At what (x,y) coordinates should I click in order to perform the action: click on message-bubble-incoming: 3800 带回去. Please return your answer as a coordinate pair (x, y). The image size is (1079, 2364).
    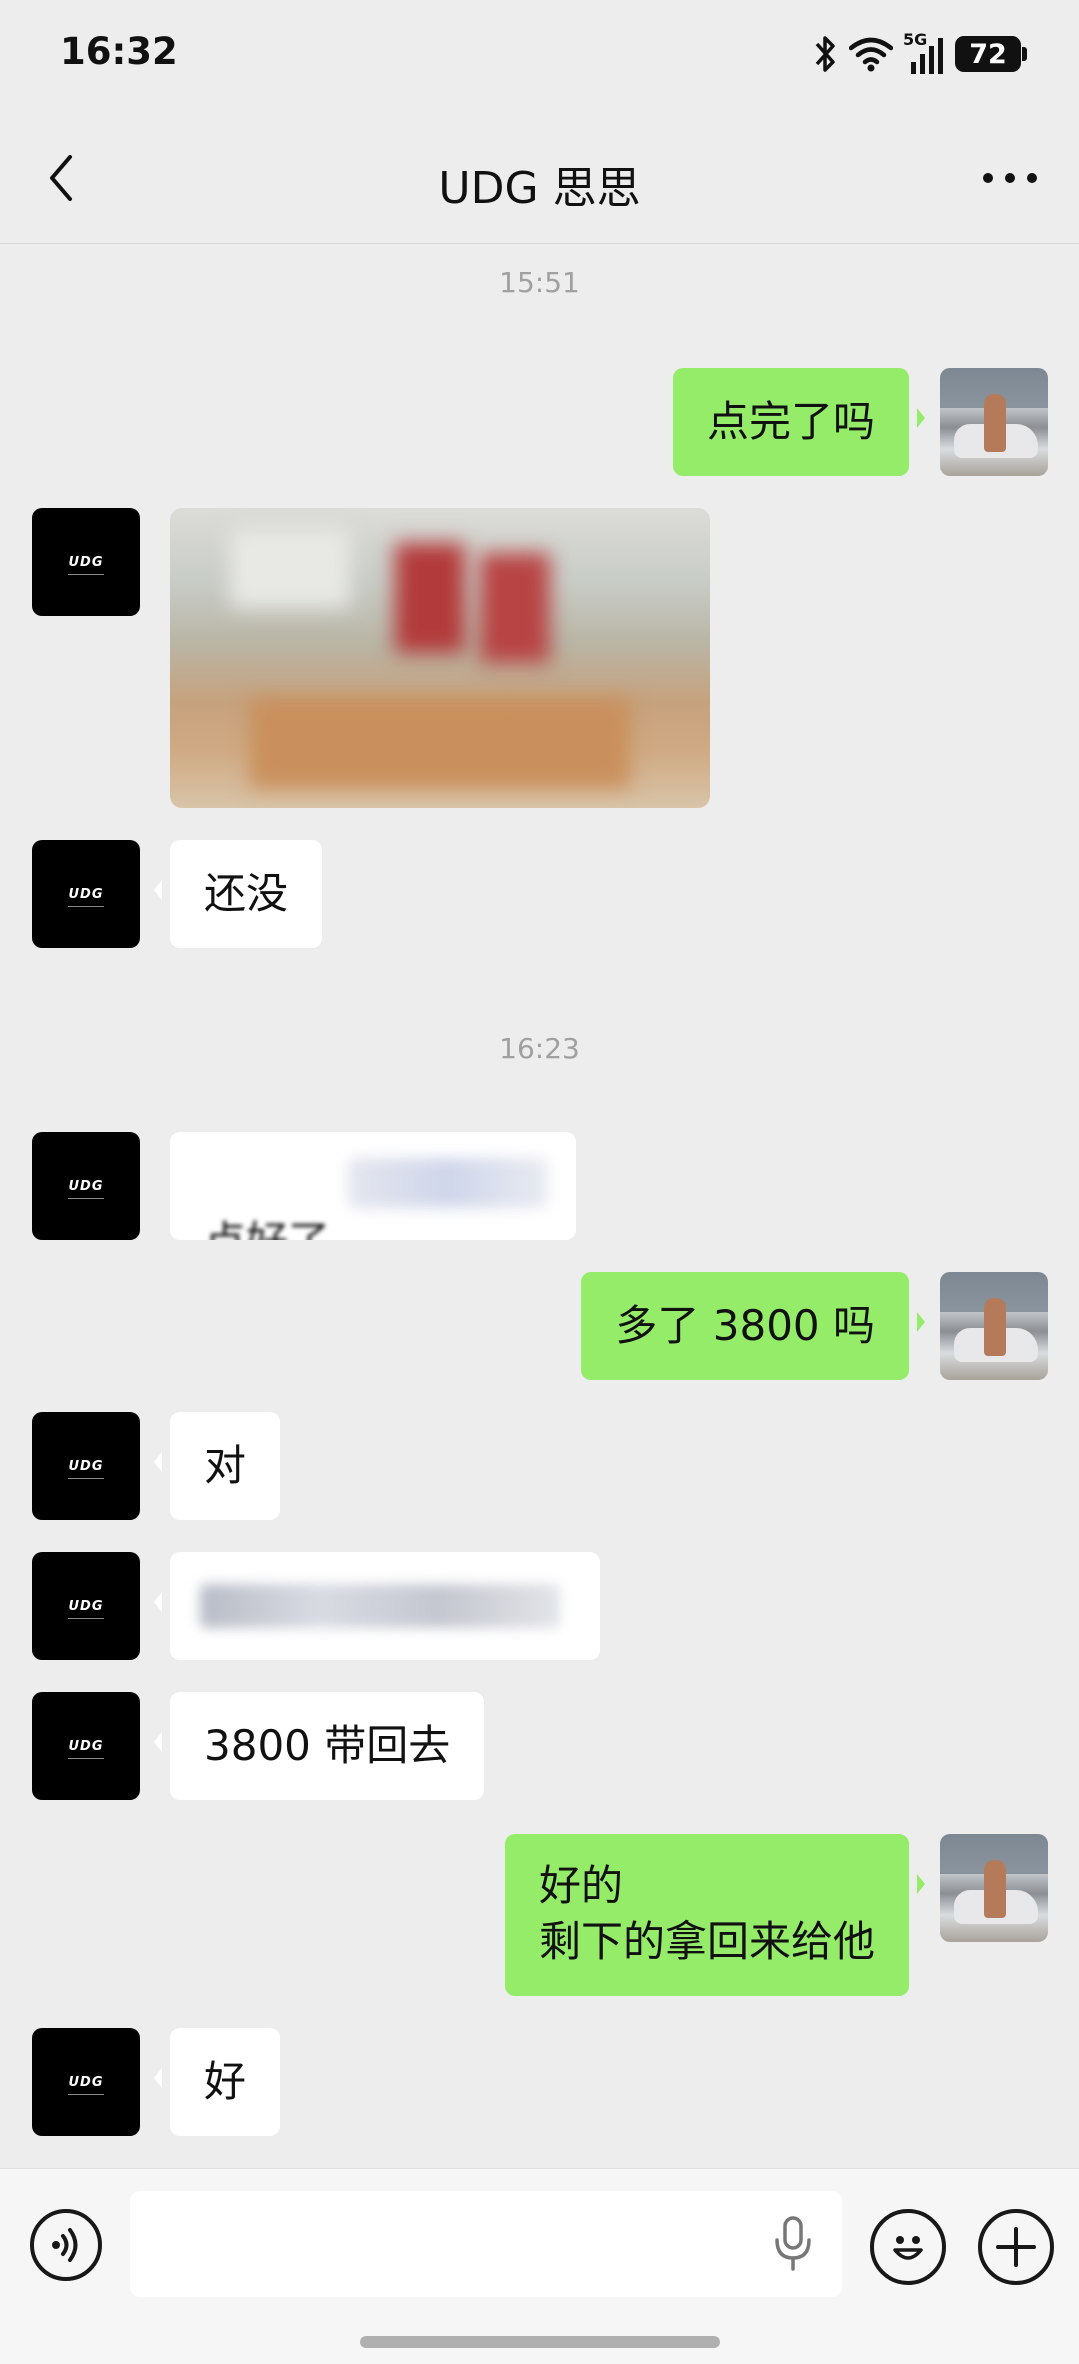
    Looking at the image, I should click on (319, 1746).